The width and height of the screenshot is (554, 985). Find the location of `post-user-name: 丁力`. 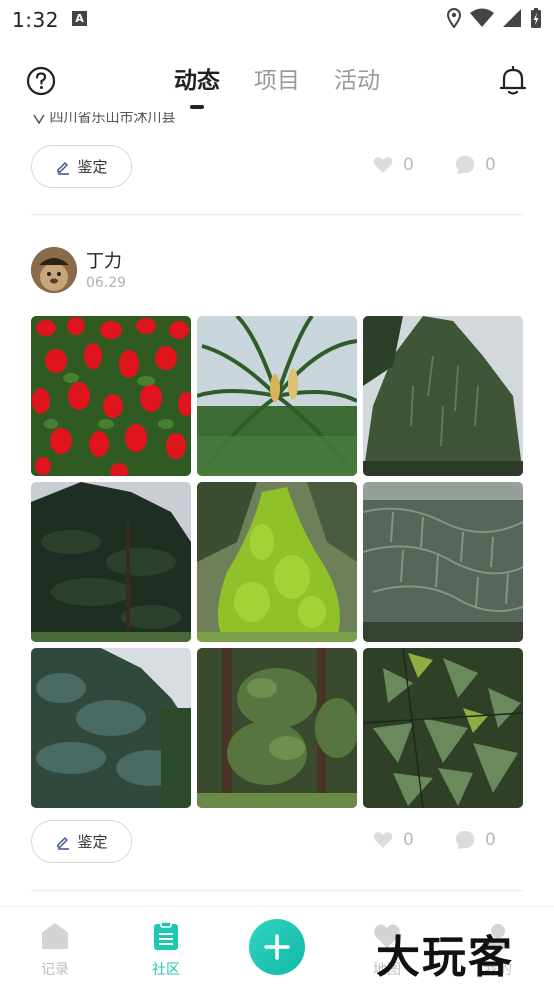

post-user-name: 丁力 is located at coordinates (104, 260).